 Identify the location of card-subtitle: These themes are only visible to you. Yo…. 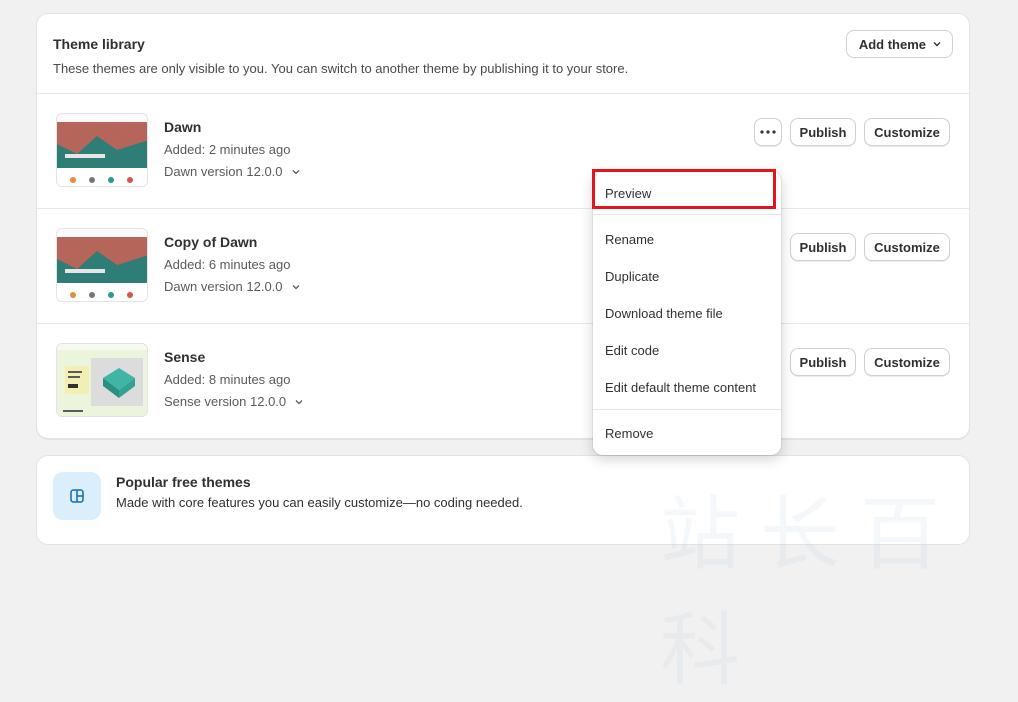
(341, 68).